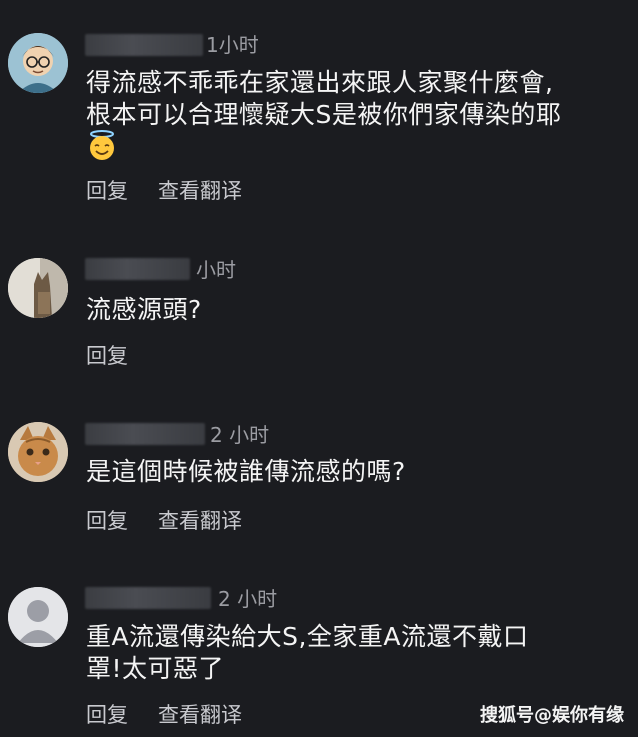  I want to click on emoji-container, so click(102, 146).